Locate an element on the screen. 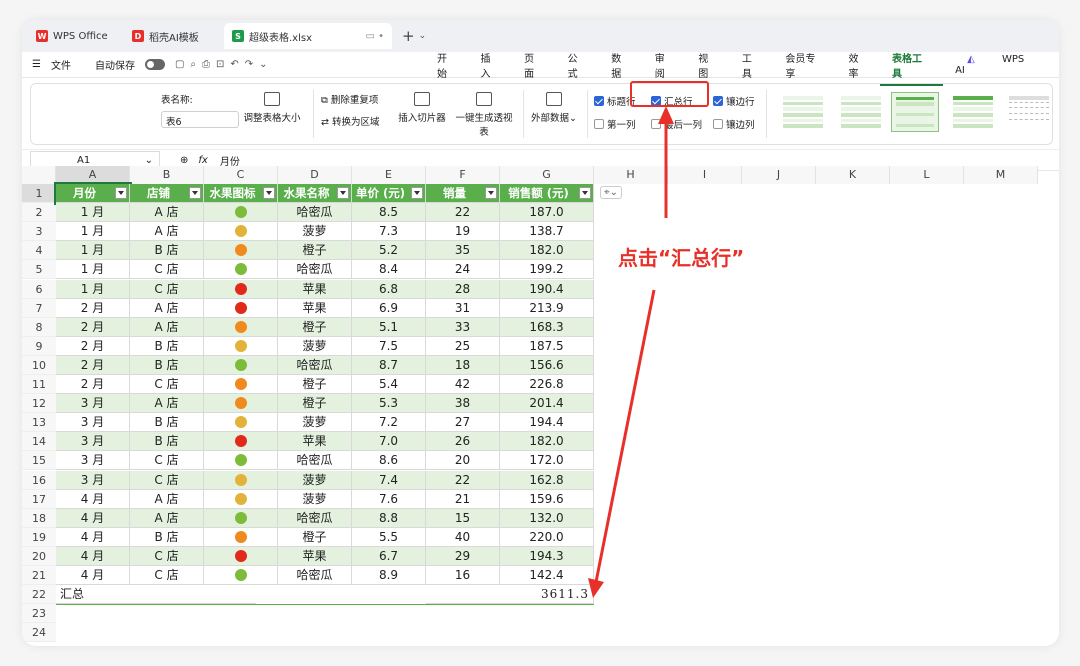  table-style-3-selected is located at coordinates (915, 112).